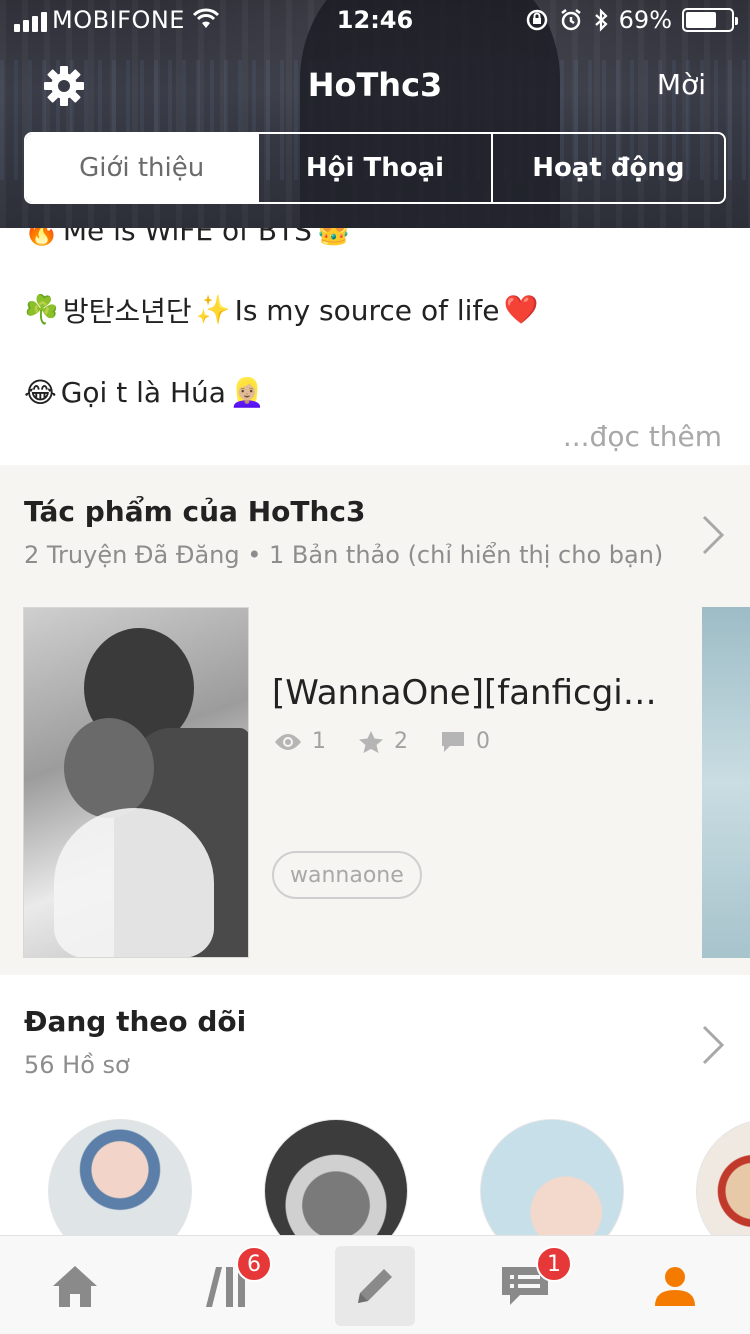 Image resolution: width=750 pixels, height=1334 pixels. What do you see at coordinates (701, 20) in the screenshot?
I see `battery-fill` at bounding box center [701, 20].